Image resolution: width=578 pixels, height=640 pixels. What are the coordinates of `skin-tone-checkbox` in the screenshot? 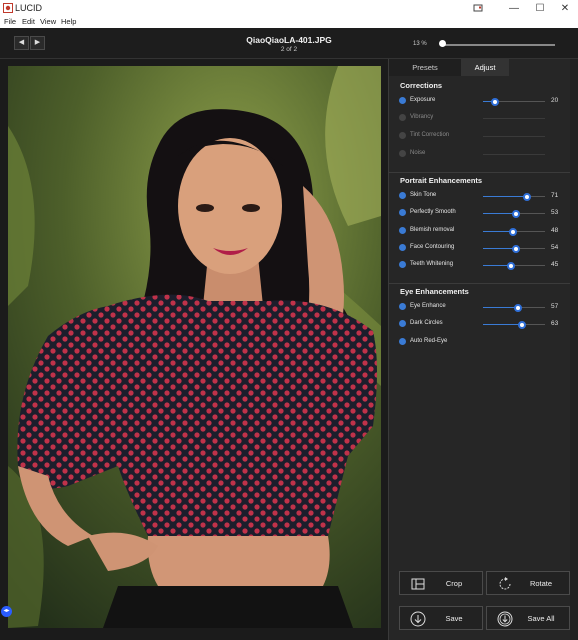 It's located at (402, 195).